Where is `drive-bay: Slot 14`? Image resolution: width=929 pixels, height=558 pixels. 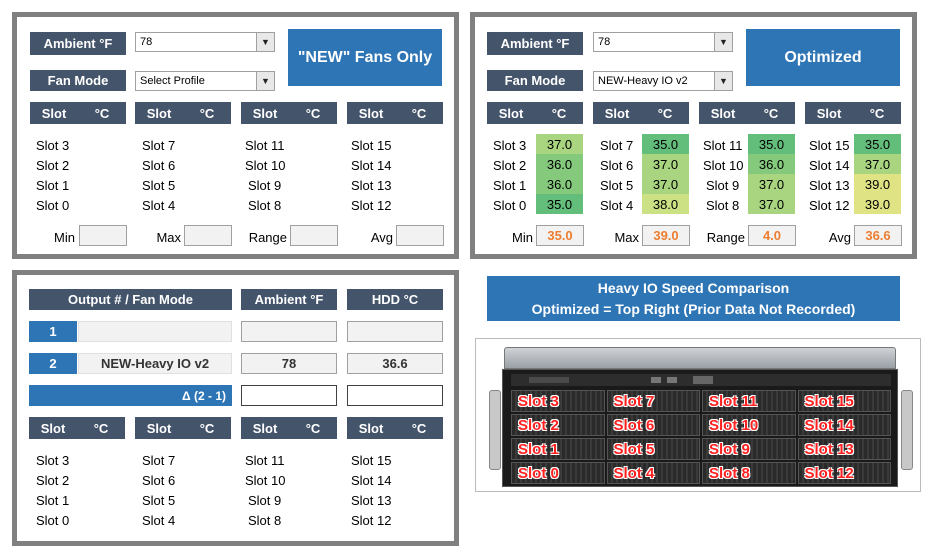
drive-bay: Slot 14 is located at coordinates (844, 425).